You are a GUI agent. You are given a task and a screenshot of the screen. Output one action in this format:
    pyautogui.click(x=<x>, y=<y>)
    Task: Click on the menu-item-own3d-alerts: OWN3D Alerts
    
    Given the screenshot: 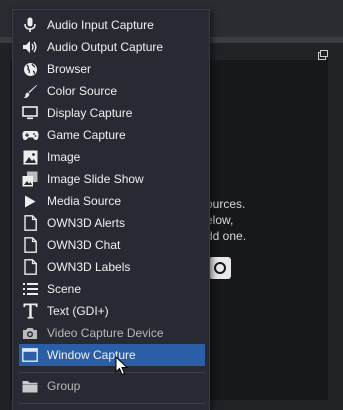 What is the action you would take?
    pyautogui.click(x=112, y=223)
    